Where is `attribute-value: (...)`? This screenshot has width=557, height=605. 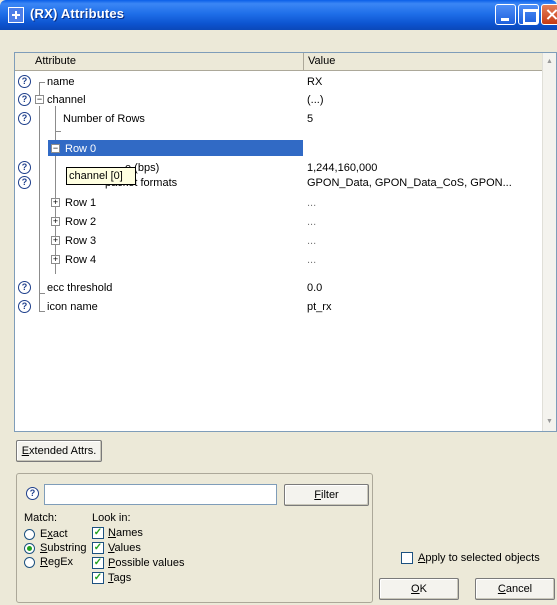
attribute-value: (...) is located at coordinates (315, 100).